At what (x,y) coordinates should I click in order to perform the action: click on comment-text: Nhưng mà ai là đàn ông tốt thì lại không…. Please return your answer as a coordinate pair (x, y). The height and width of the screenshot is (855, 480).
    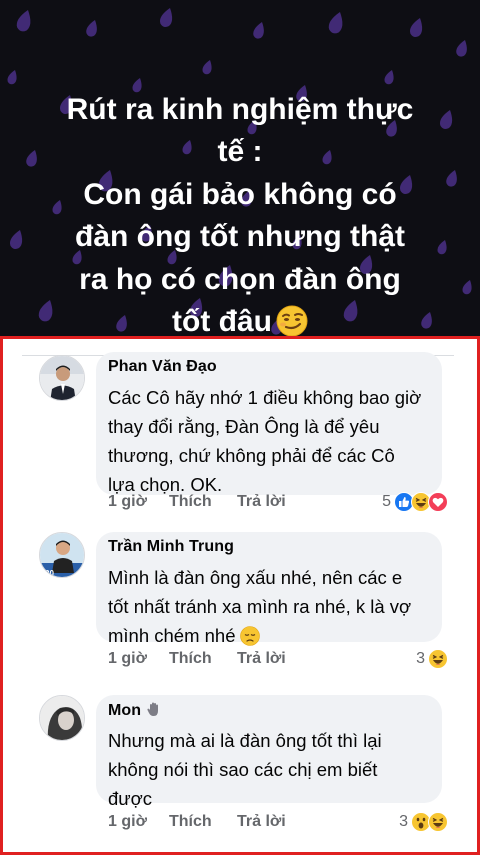
    Looking at the image, I should click on (245, 769).